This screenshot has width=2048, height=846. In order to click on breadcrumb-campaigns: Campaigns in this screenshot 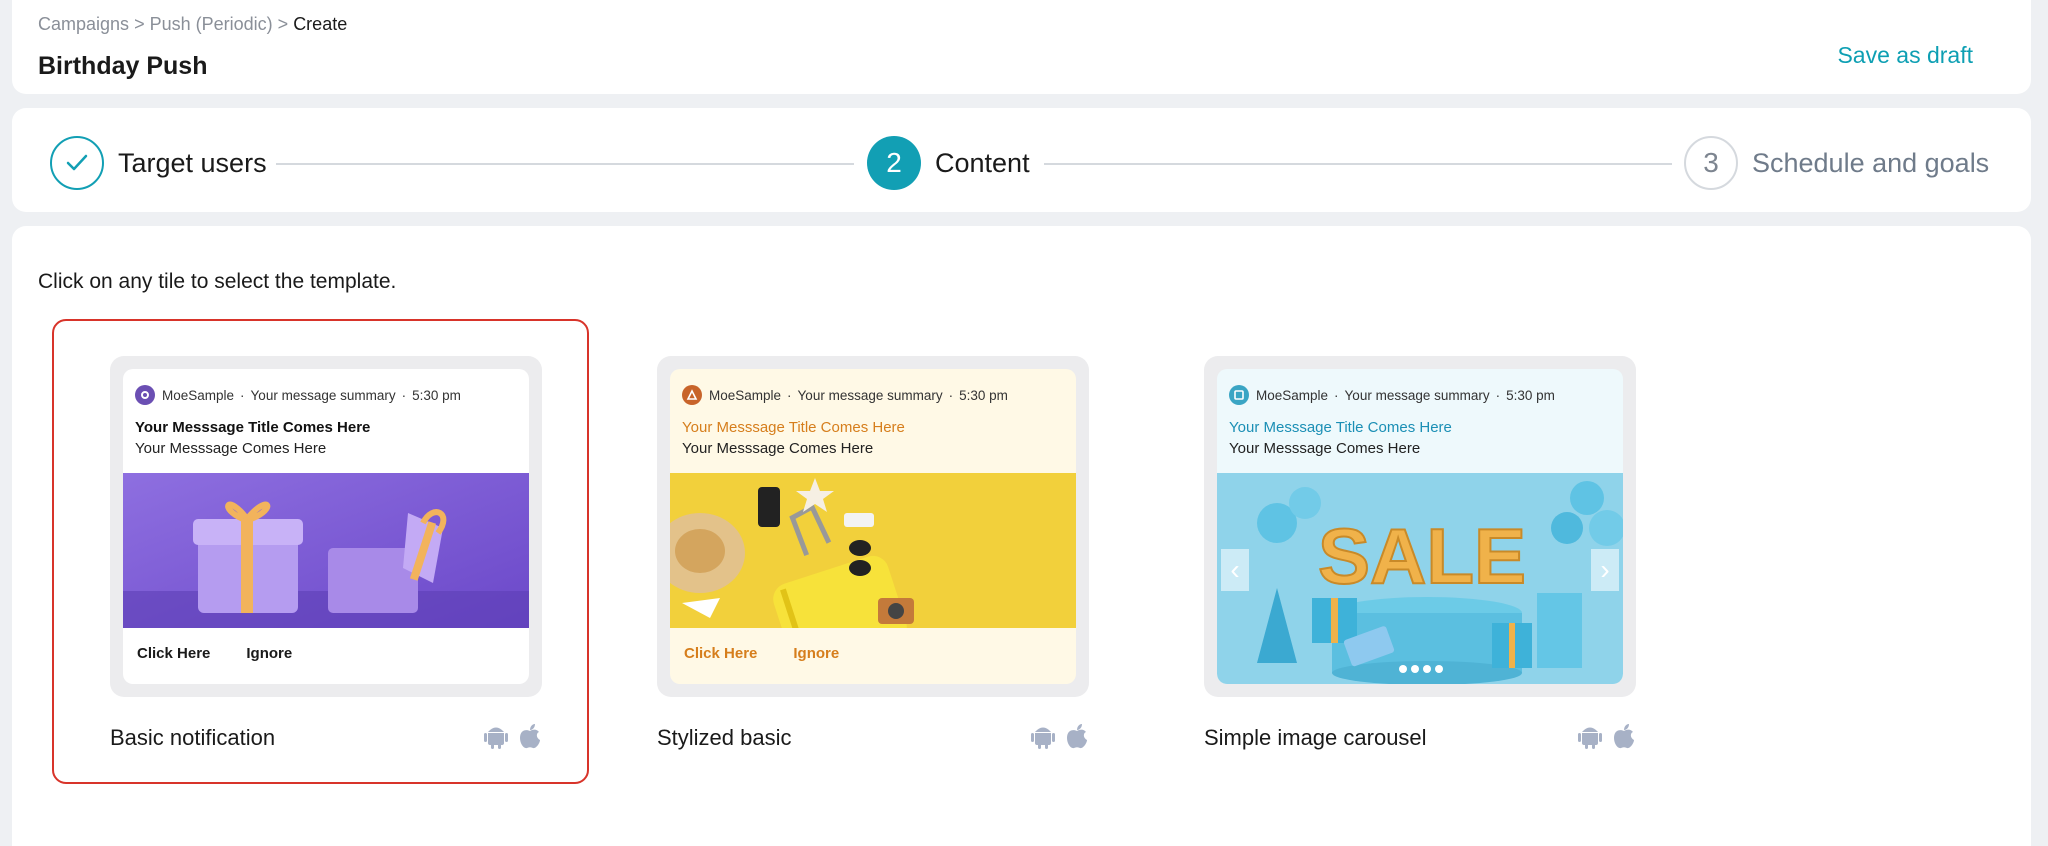, I will do `click(83, 24)`.